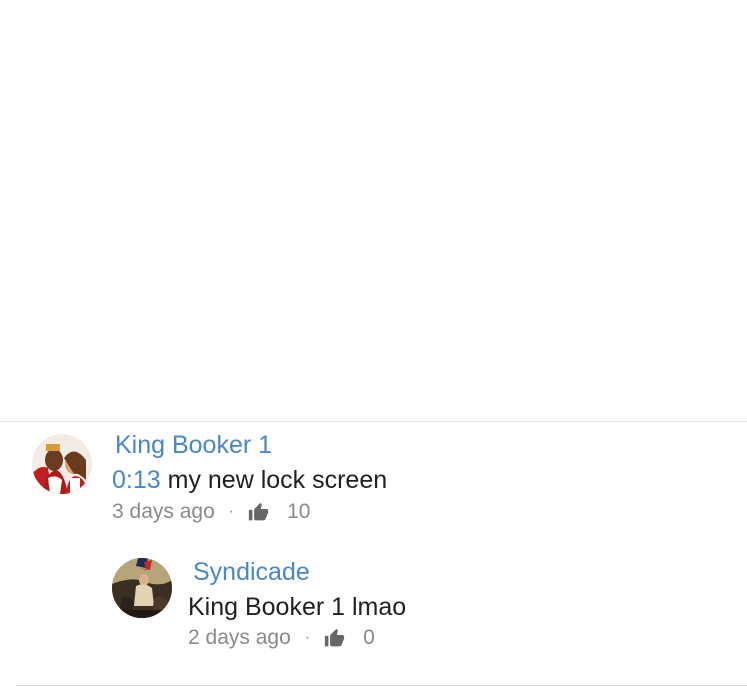 This screenshot has height=687, width=747. I want to click on comment-meta: 3 days ago · 10, so click(211, 512).